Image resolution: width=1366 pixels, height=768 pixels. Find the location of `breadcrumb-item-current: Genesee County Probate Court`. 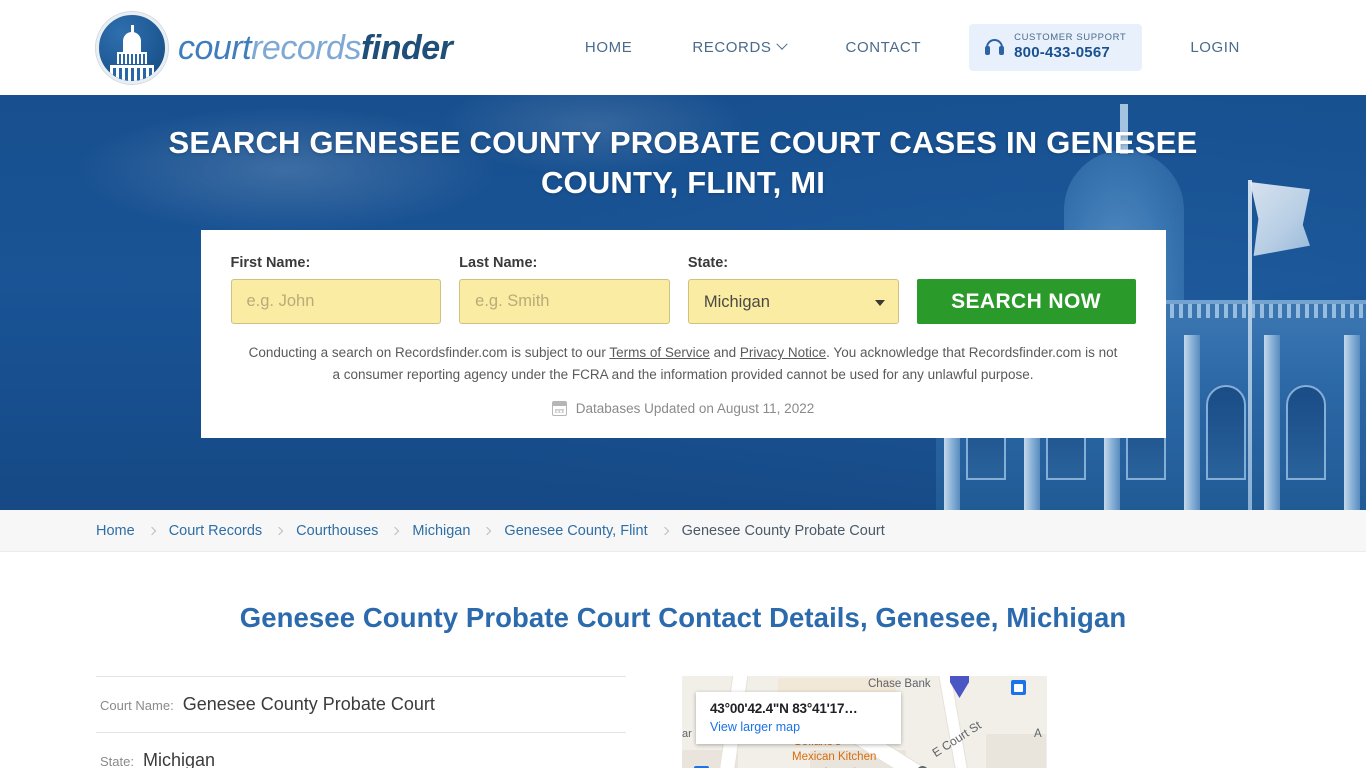

breadcrumb-item-current: Genesee County Probate Court is located at coordinates (783, 530).